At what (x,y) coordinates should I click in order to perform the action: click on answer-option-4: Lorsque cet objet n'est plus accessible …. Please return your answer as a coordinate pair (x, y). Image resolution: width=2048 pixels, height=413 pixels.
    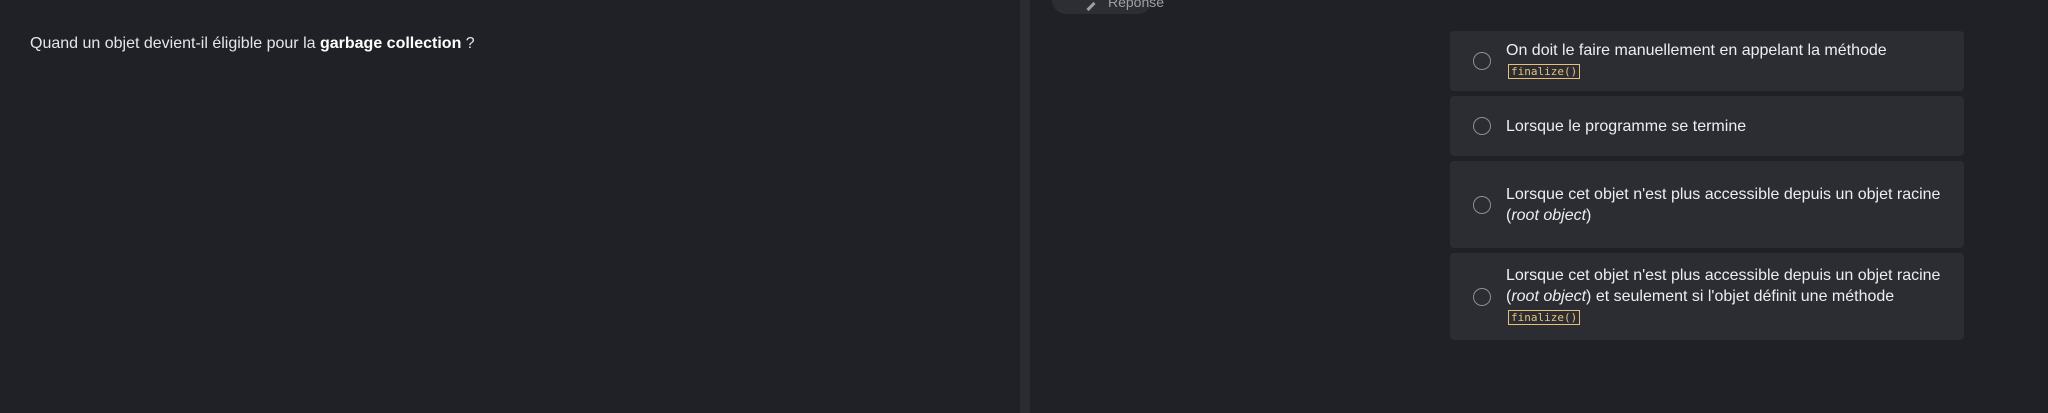
    Looking at the image, I should click on (1707, 296).